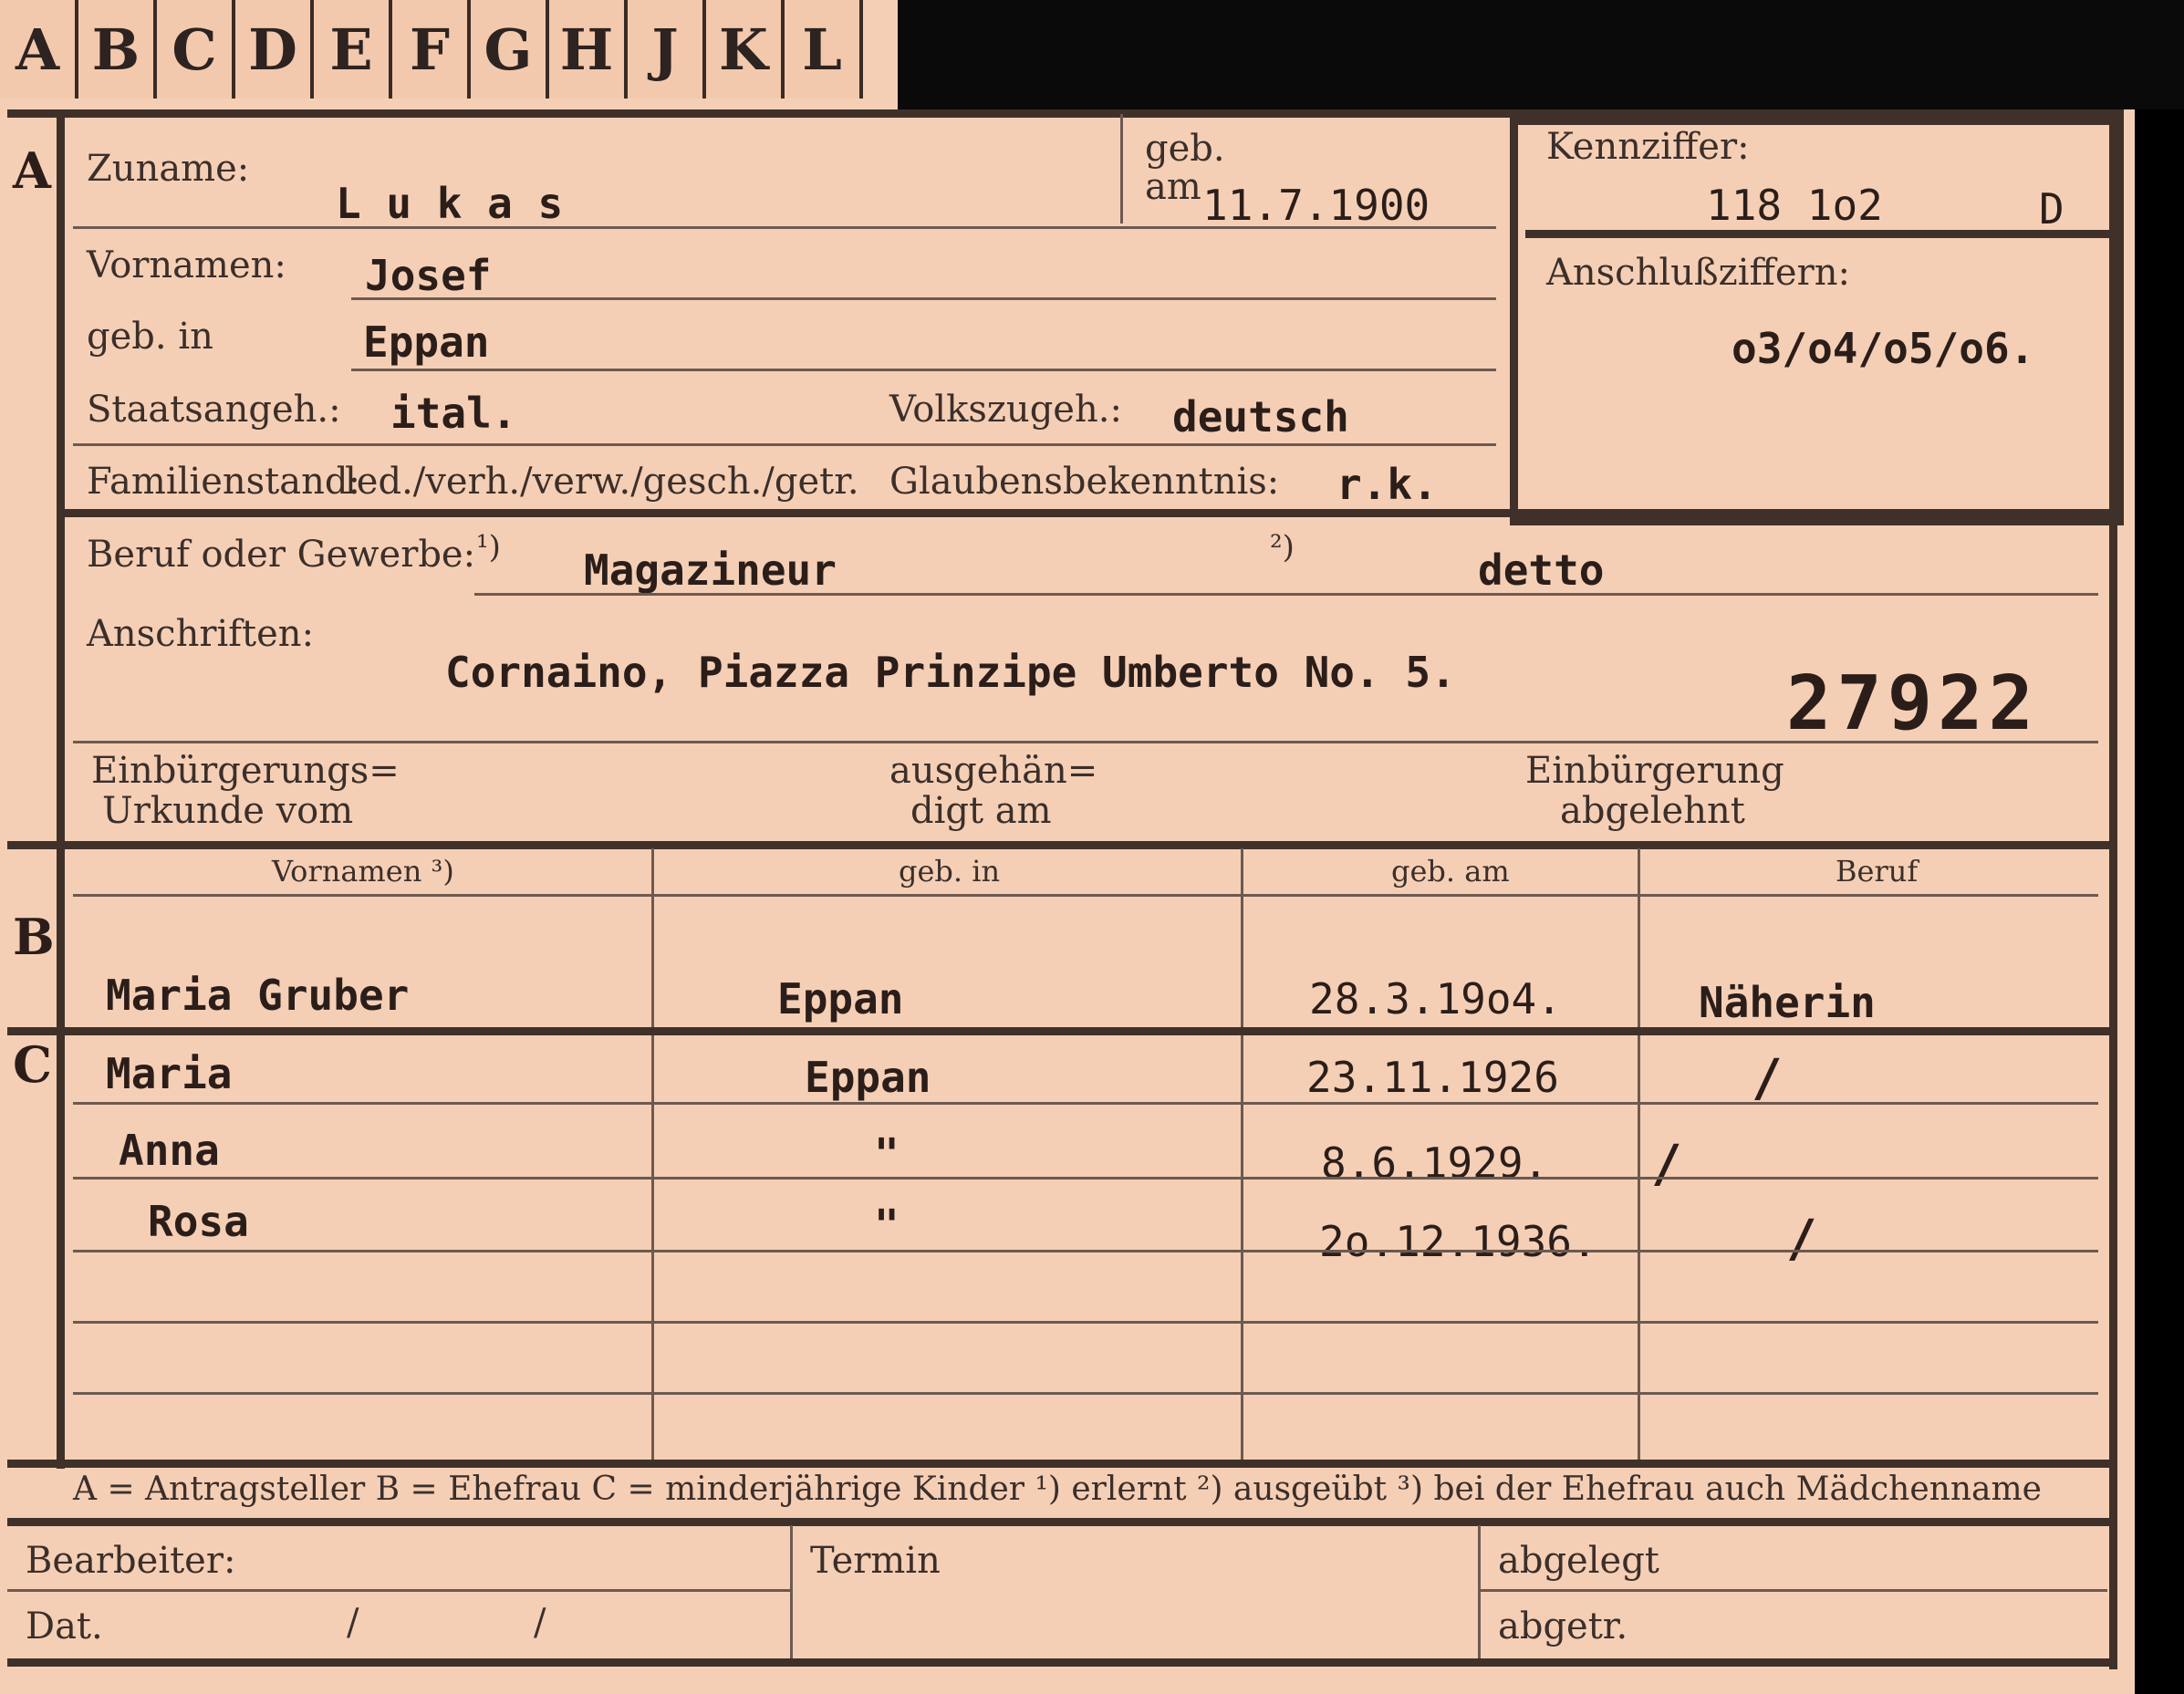 The height and width of the screenshot is (1694, 2184). Describe the element at coordinates (745, 50) in the screenshot. I see `tab-k: K` at that location.